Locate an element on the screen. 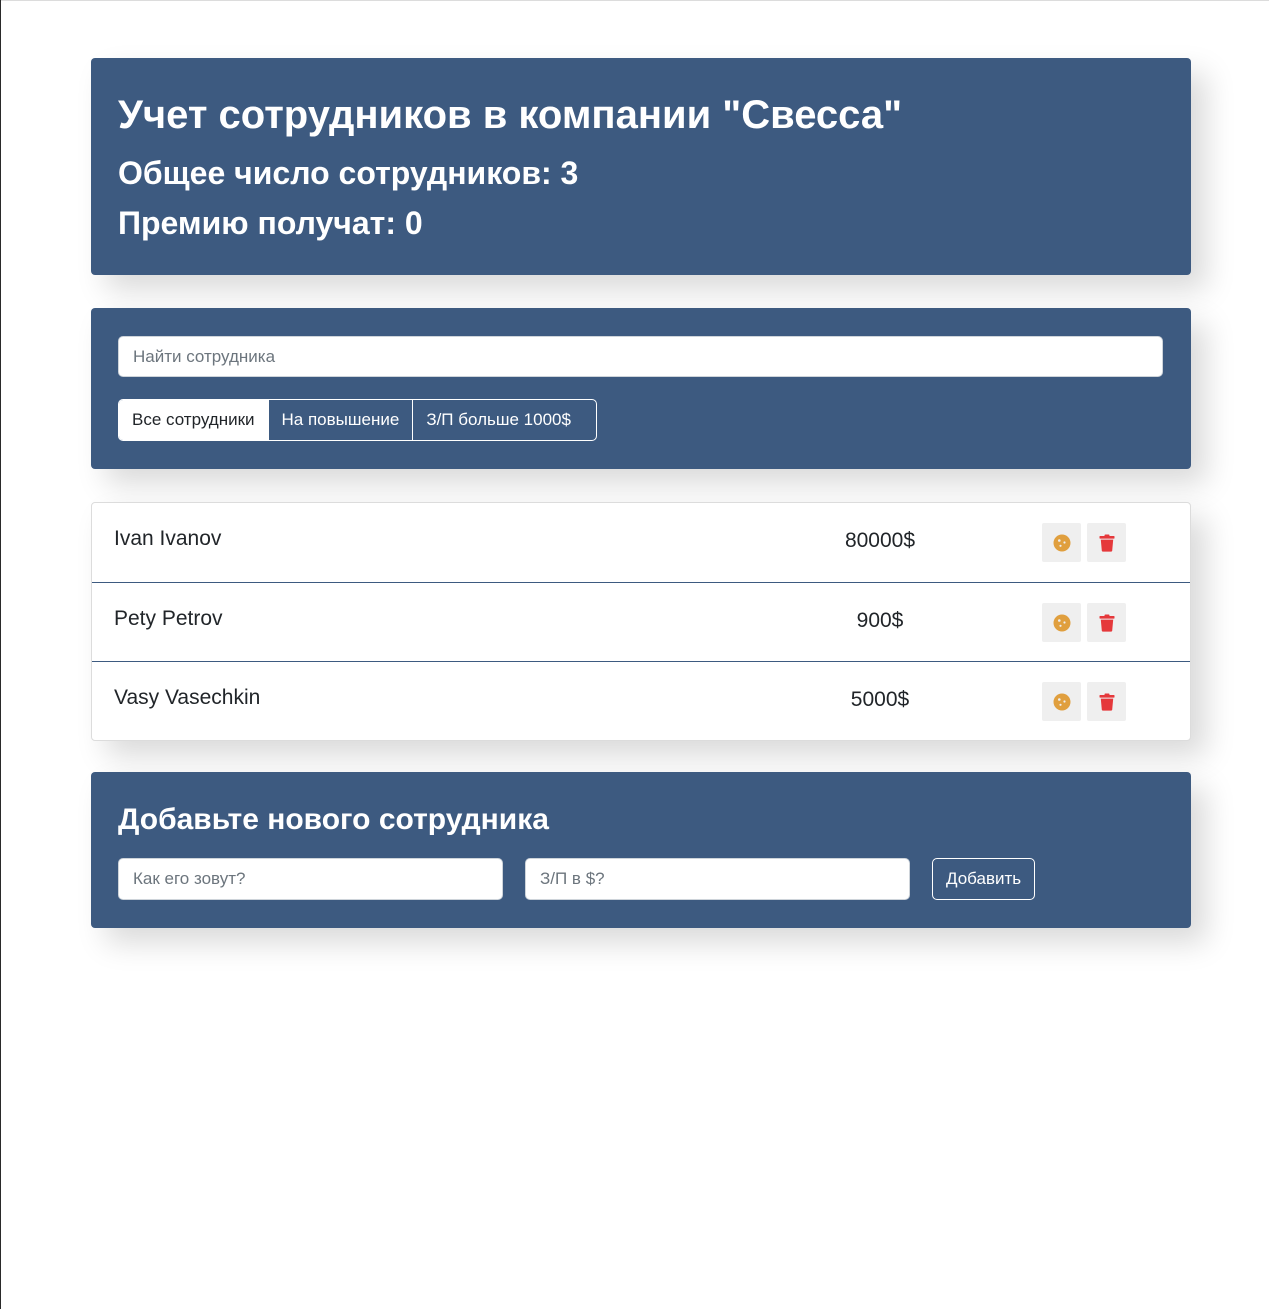 The image size is (1269, 1309). page-title: Учет сотрудников в компании "Свесса" is located at coordinates (510, 115).